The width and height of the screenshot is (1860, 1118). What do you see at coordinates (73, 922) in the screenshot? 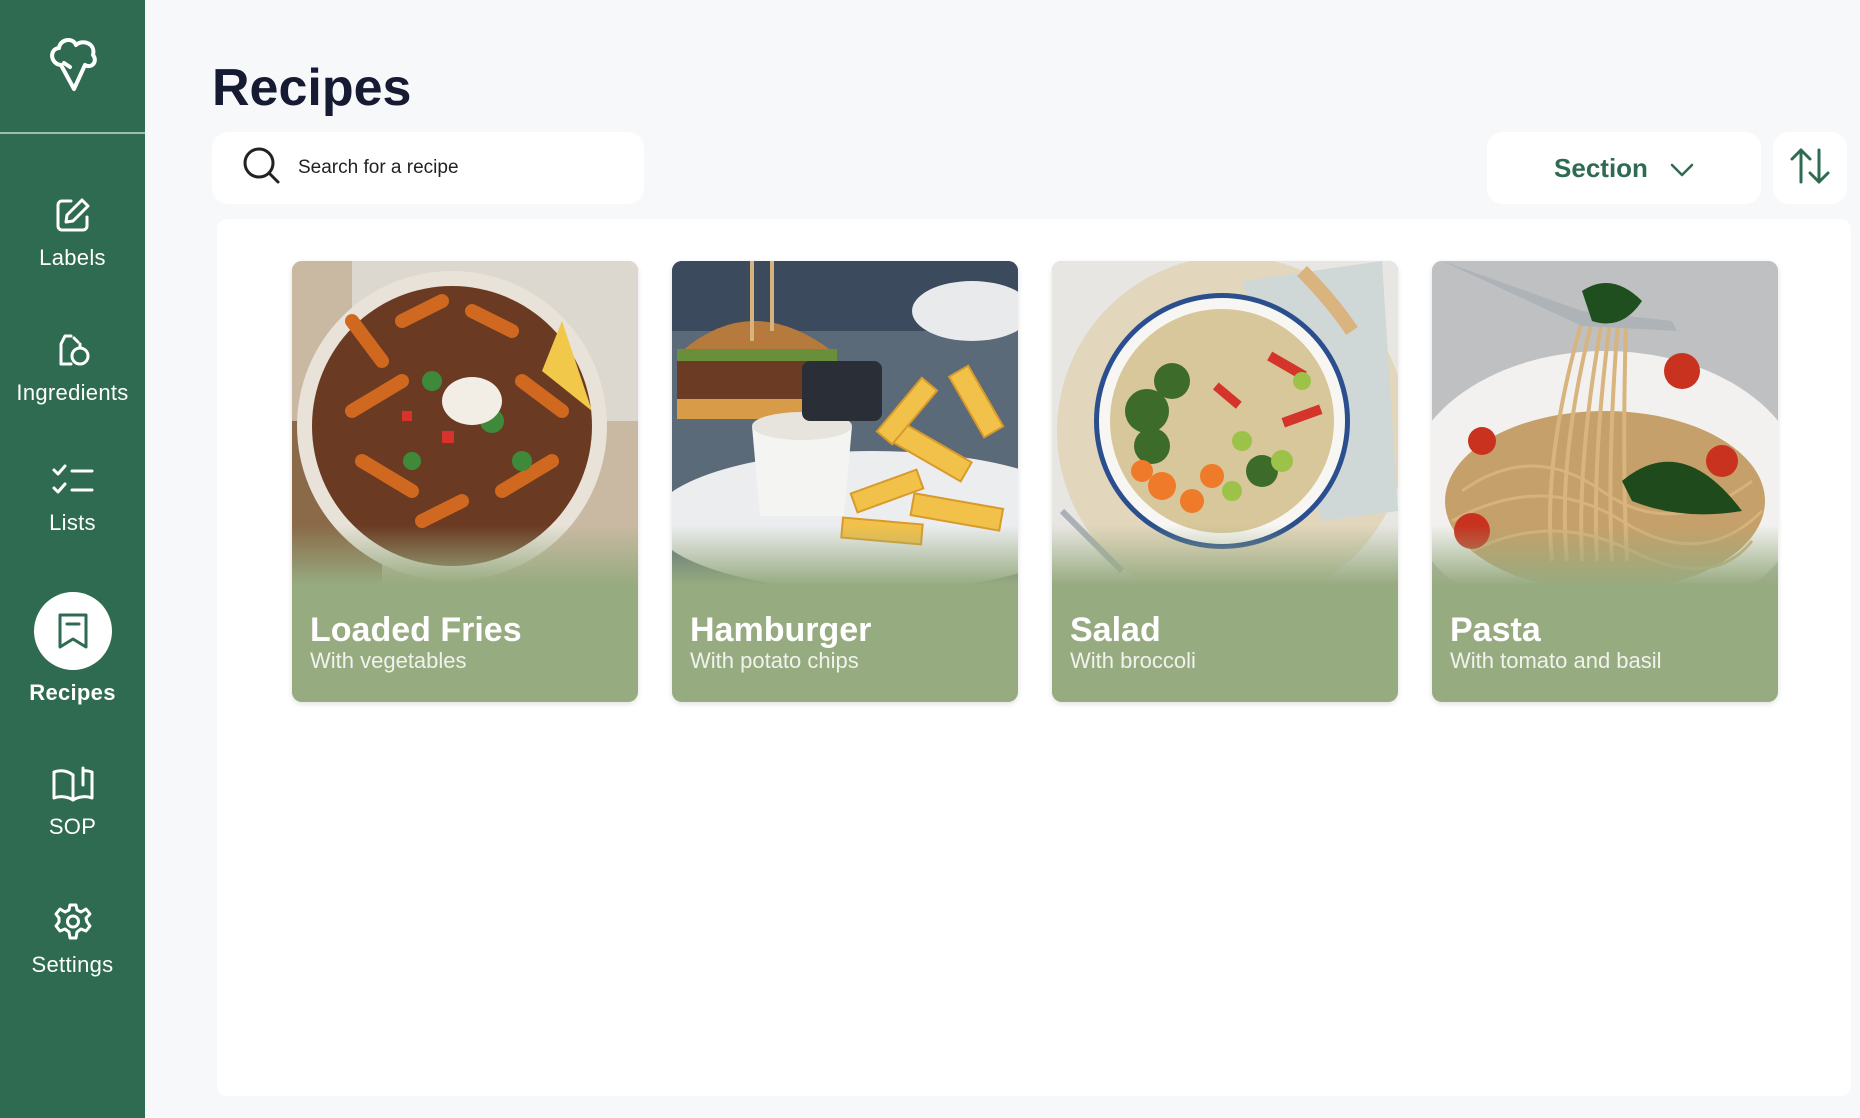
I see `gear-icon` at bounding box center [73, 922].